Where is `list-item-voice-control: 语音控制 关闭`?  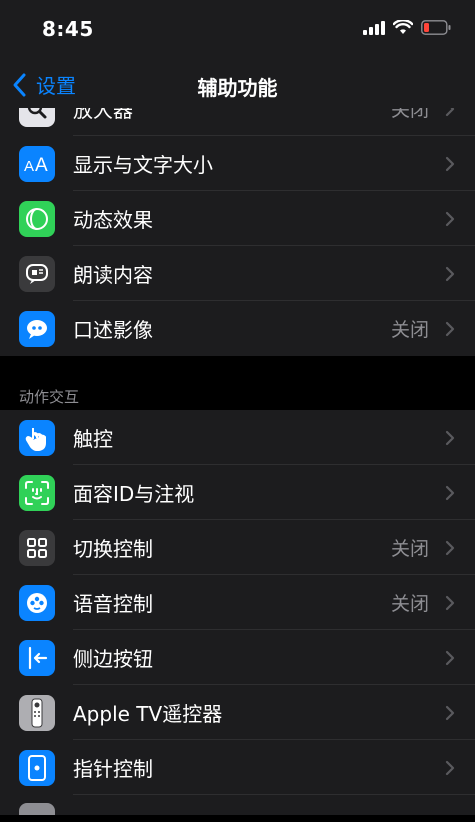 list-item-voice-control: 语音控制 关闭 is located at coordinates (237, 602).